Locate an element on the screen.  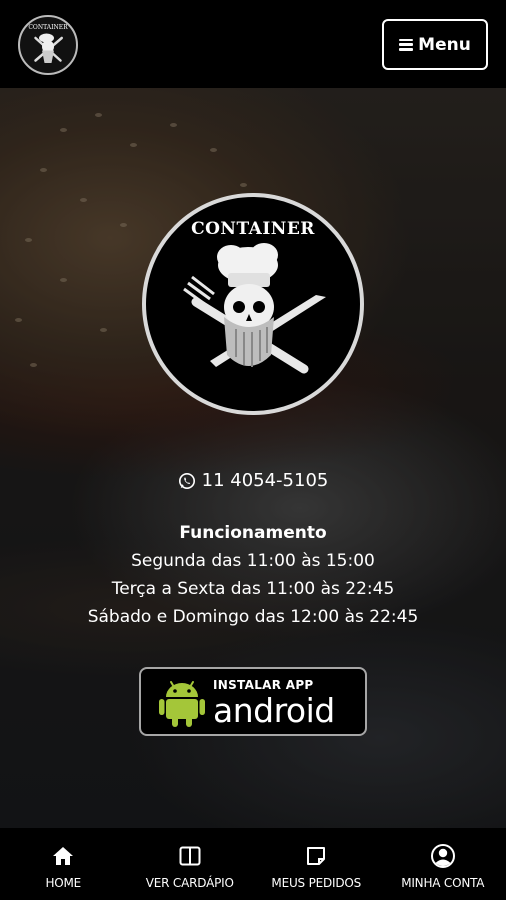
top-bar: CONTAINER Menu is located at coordinates (253, 44).